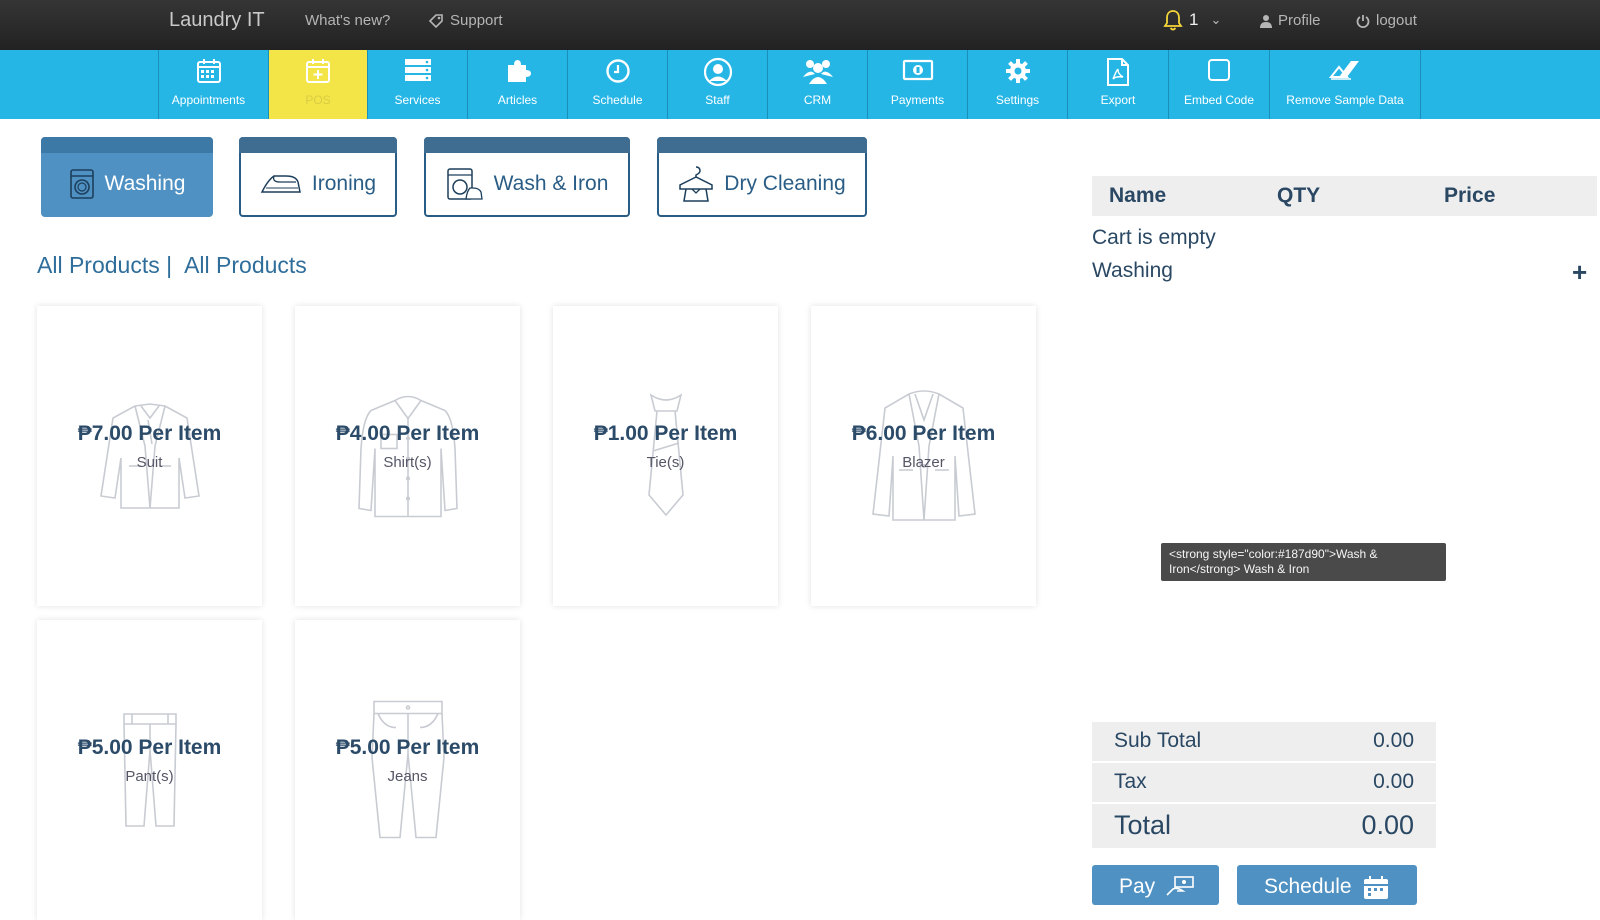 The image size is (1600, 920). I want to click on category-tab-washing: Washing, so click(127, 177).